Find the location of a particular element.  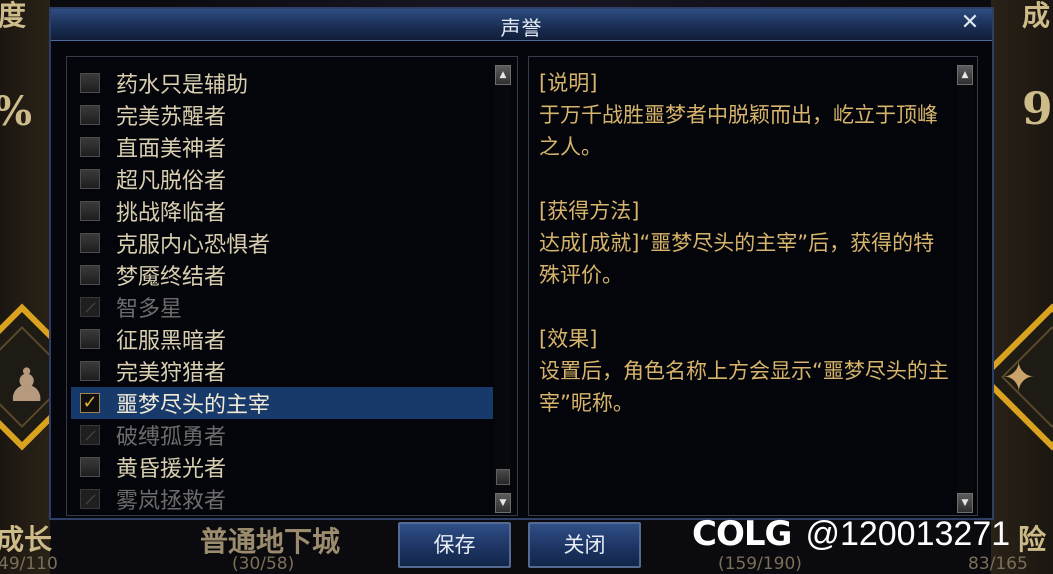

description-heading: [说明] is located at coordinates (568, 83).